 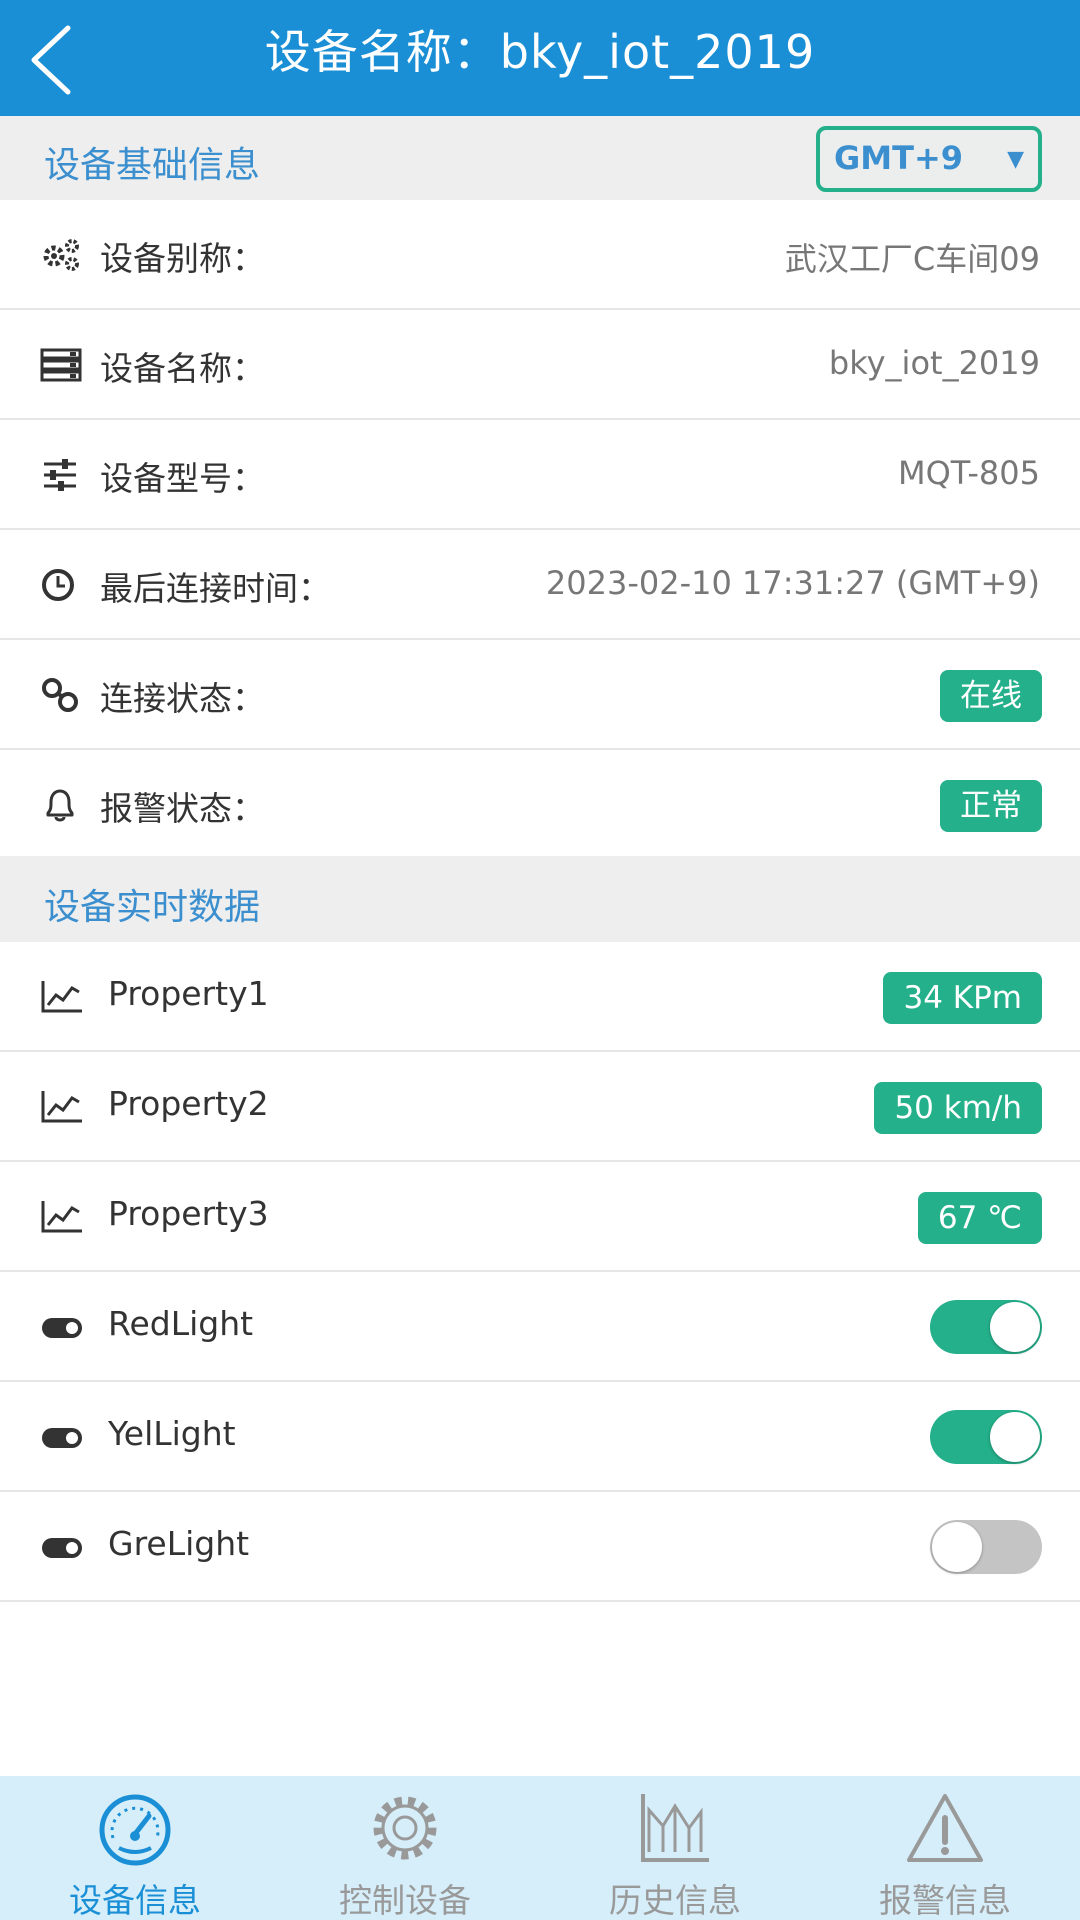 What do you see at coordinates (968, 473) in the screenshot?
I see `device-model-value: MQT-805` at bounding box center [968, 473].